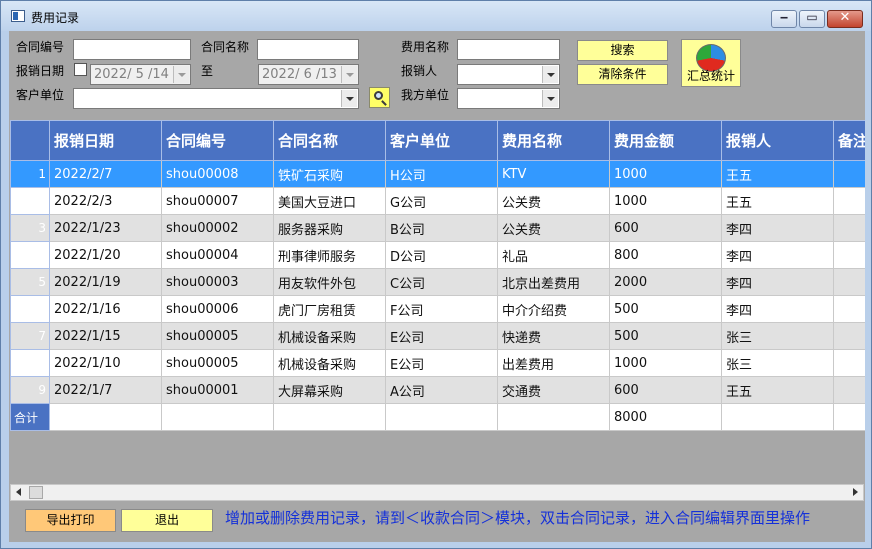  I want to click on cell-expense-name: KTV, so click(553, 174).